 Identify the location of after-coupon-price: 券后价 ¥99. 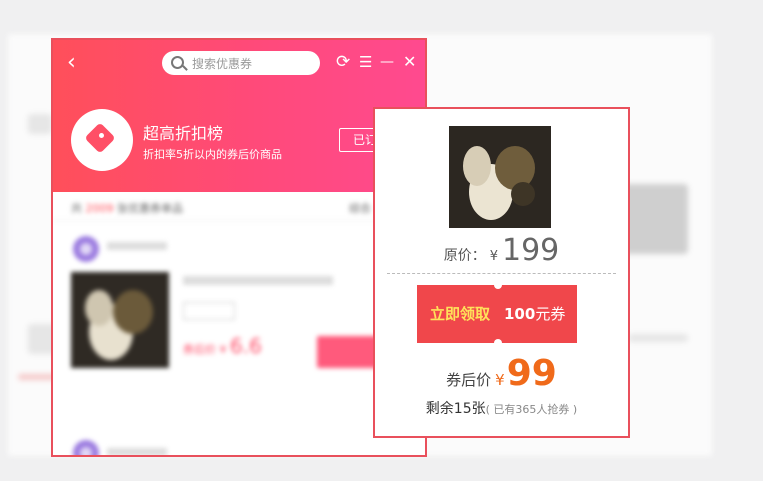
(501, 373).